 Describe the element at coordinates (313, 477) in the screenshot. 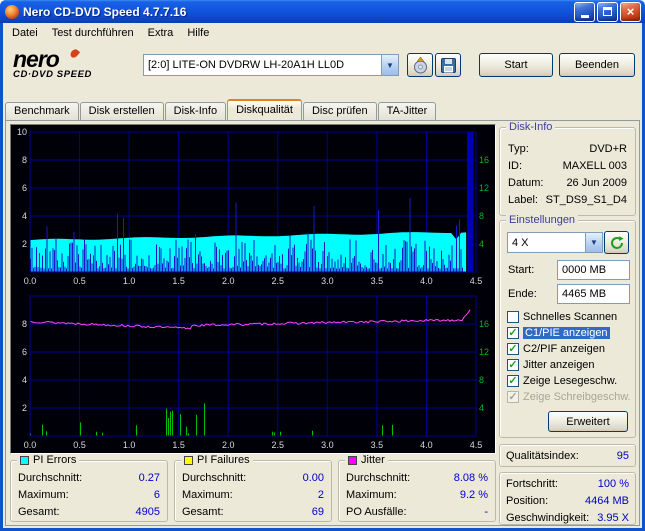

I see `stat-value: 0.00` at that location.